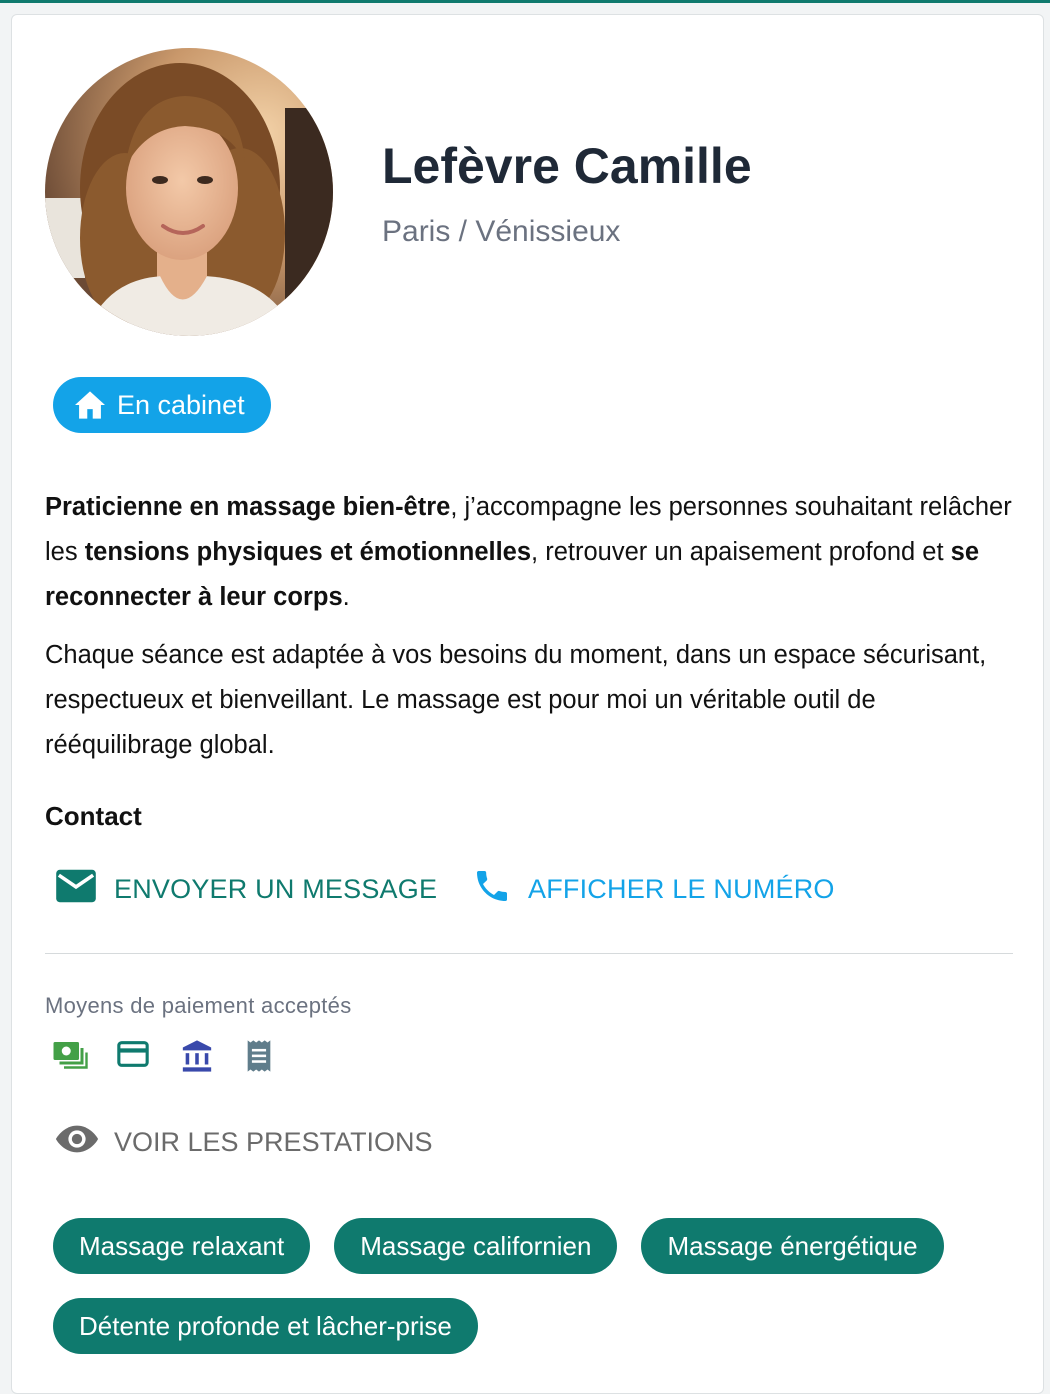 Image resolution: width=1050 pixels, height=1394 pixels. Describe the element at coordinates (198, 1005) in the screenshot. I see `payment-methods-title: Moyens de paiement acceptés` at that location.